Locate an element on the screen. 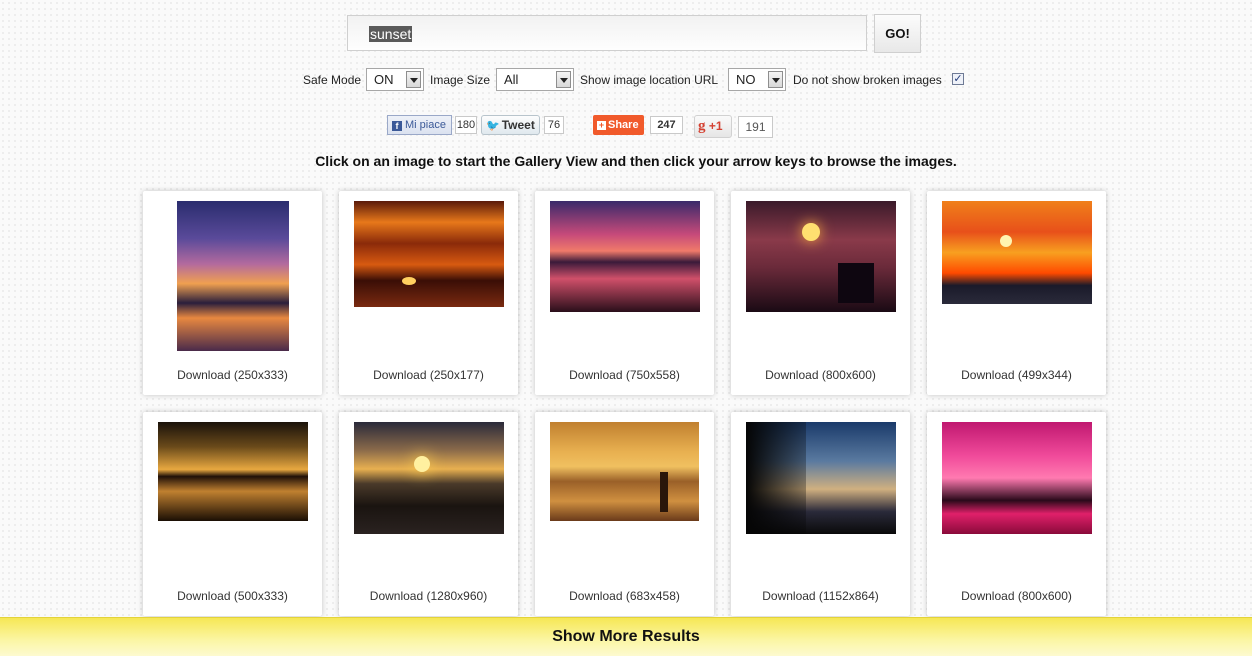  result-card: Download (1152x864) is located at coordinates (820, 514).